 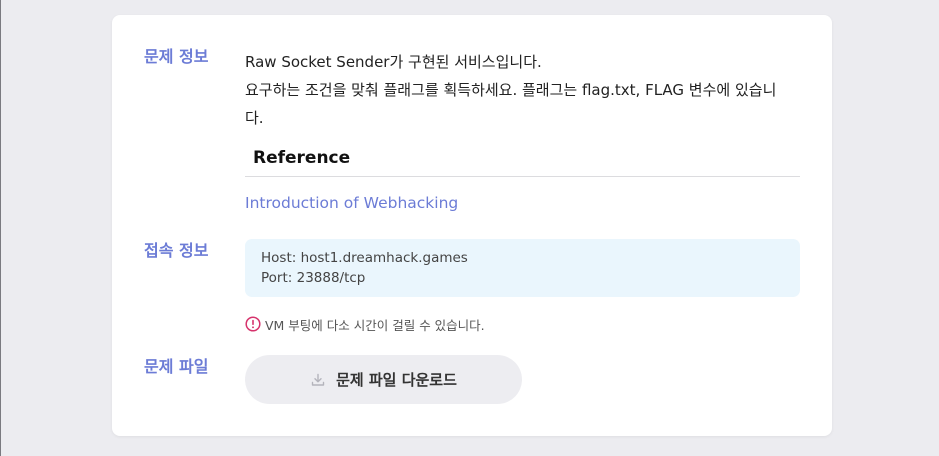 I want to click on reference-link: Introduction of Webhacking, so click(x=351, y=203).